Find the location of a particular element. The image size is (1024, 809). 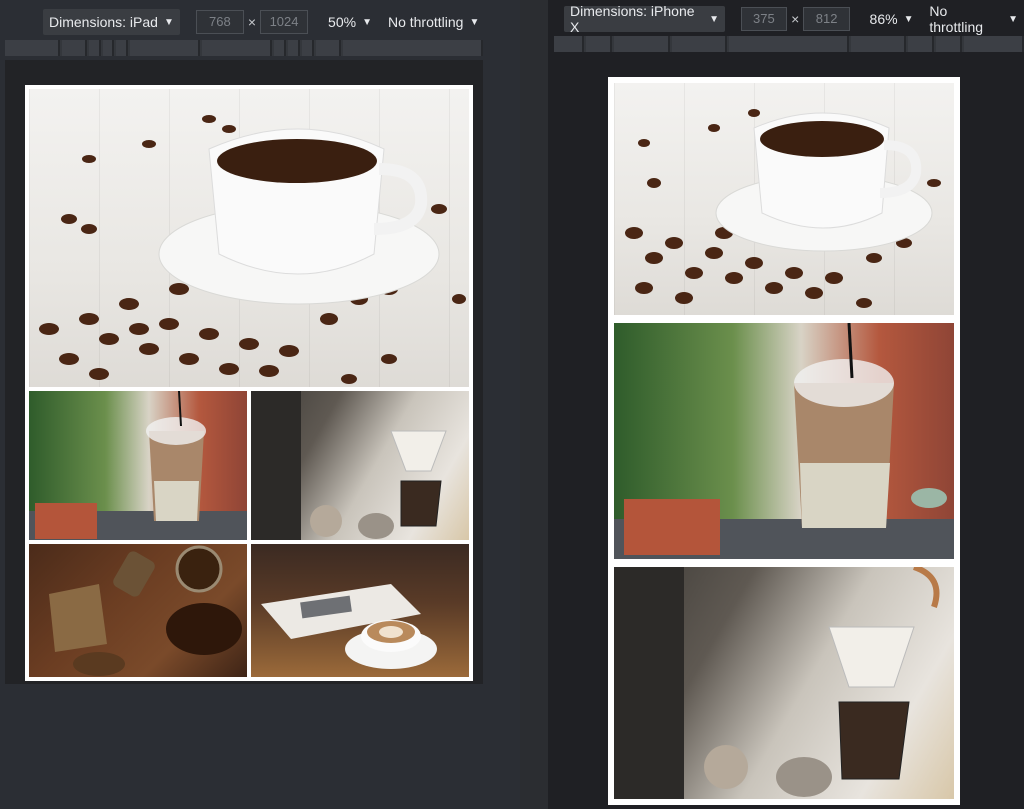

iphone-media-query-ruler is located at coordinates (789, 44).